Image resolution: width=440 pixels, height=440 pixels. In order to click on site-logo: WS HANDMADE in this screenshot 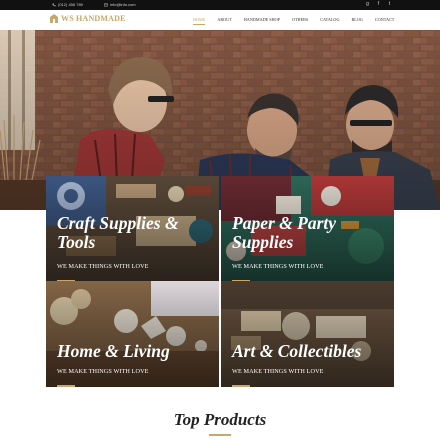, I will do `click(88, 18)`.